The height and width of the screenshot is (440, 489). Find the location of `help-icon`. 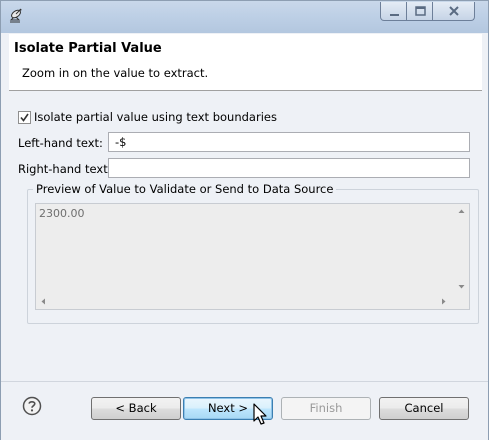

help-icon is located at coordinates (32, 406).